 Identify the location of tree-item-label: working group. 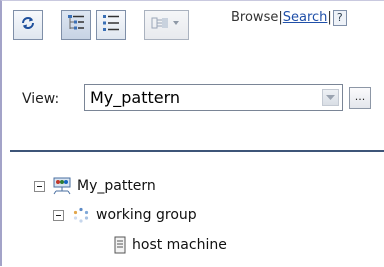
(146, 215).